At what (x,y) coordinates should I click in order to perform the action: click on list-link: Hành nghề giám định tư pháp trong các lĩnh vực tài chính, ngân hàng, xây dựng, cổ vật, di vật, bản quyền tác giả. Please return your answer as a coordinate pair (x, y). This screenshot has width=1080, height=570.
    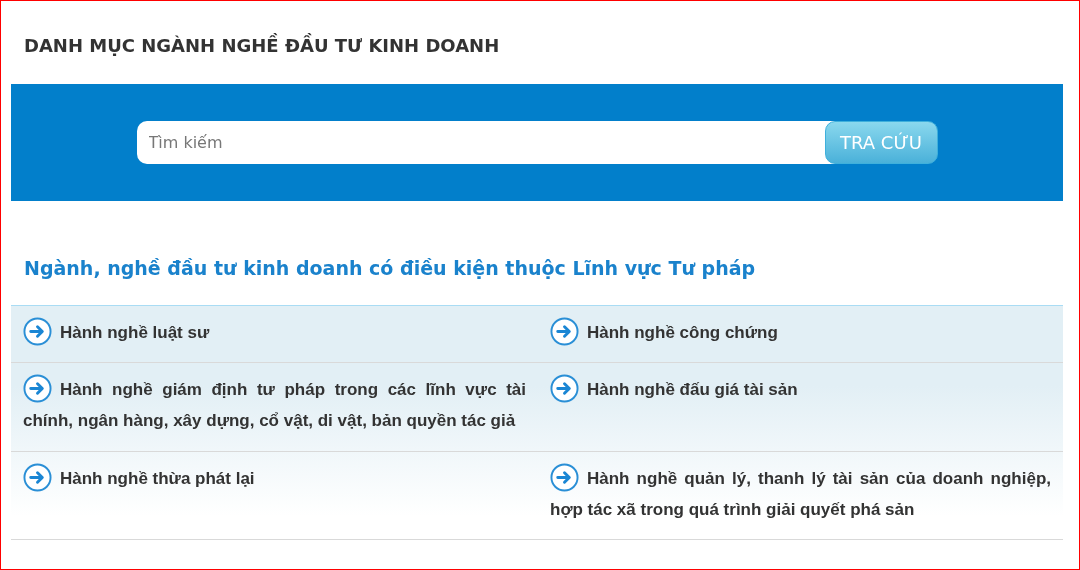
    Looking at the image, I should click on (274, 405).